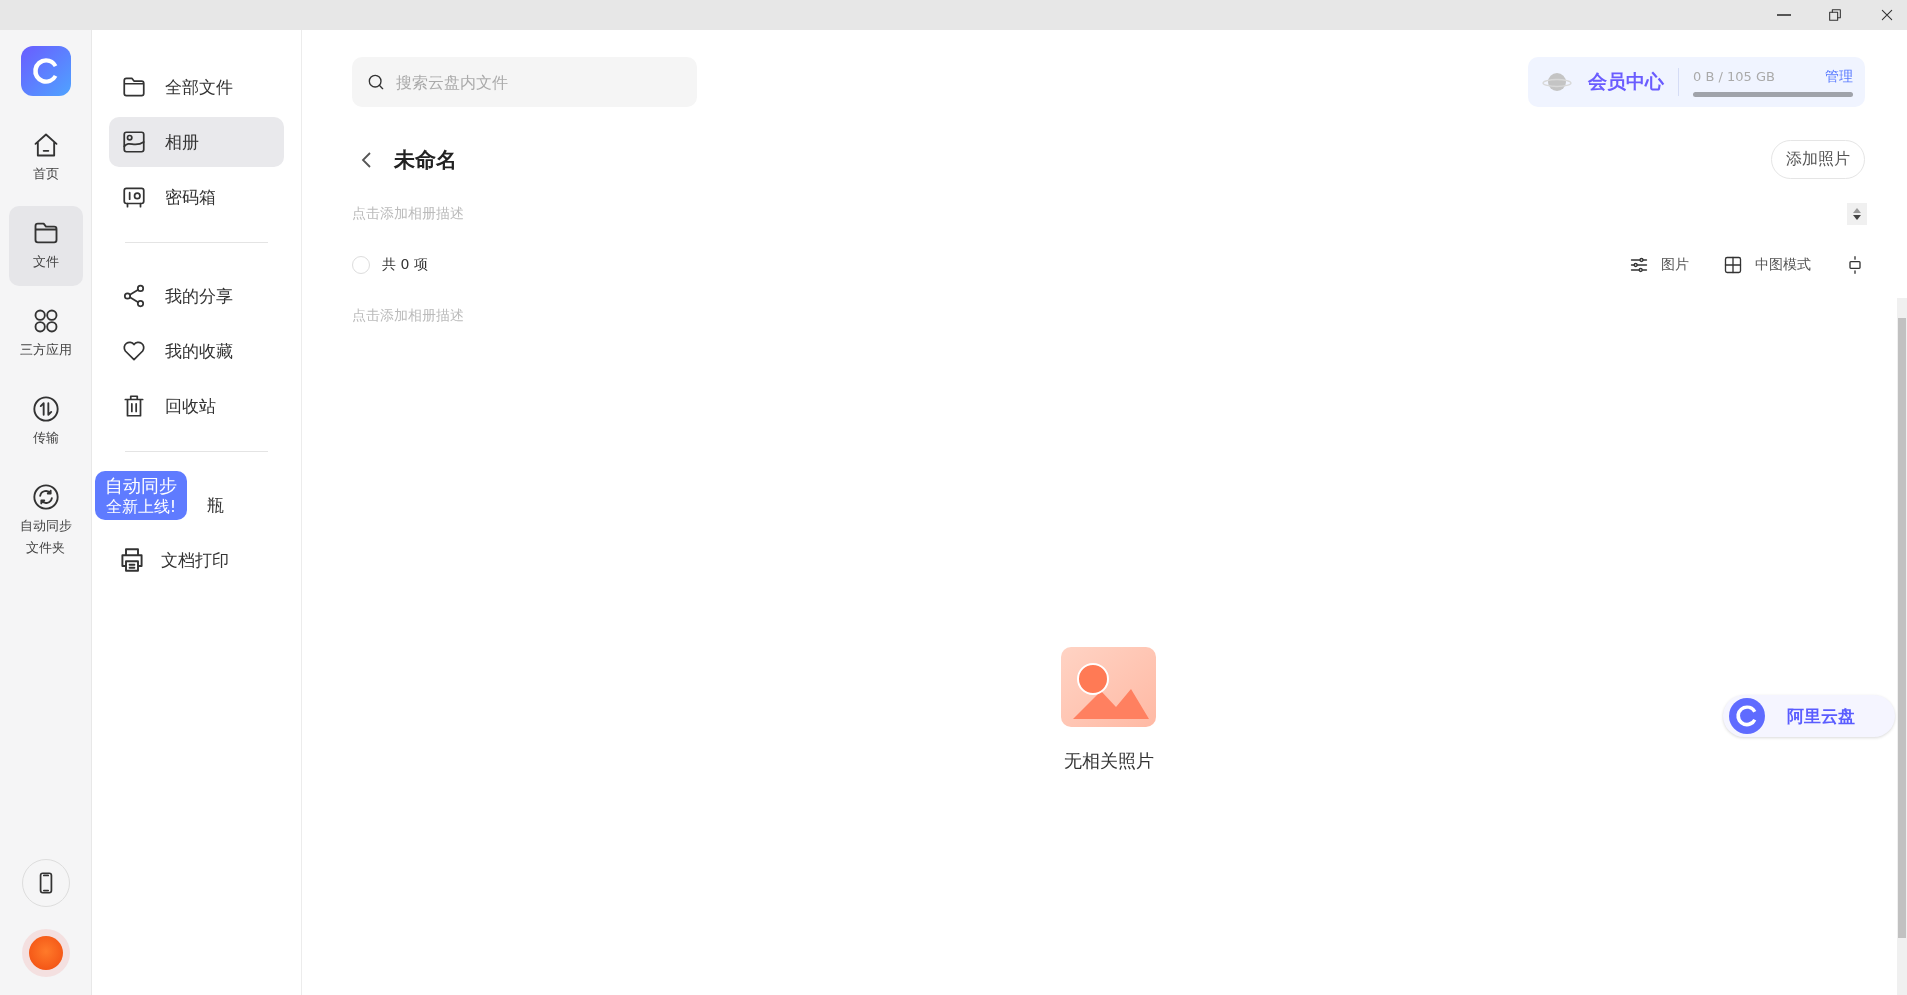 The image size is (1907, 995). What do you see at coordinates (141, 507) in the screenshot?
I see `tooltip-subtitle: 全新上线!` at bounding box center [141, 507].